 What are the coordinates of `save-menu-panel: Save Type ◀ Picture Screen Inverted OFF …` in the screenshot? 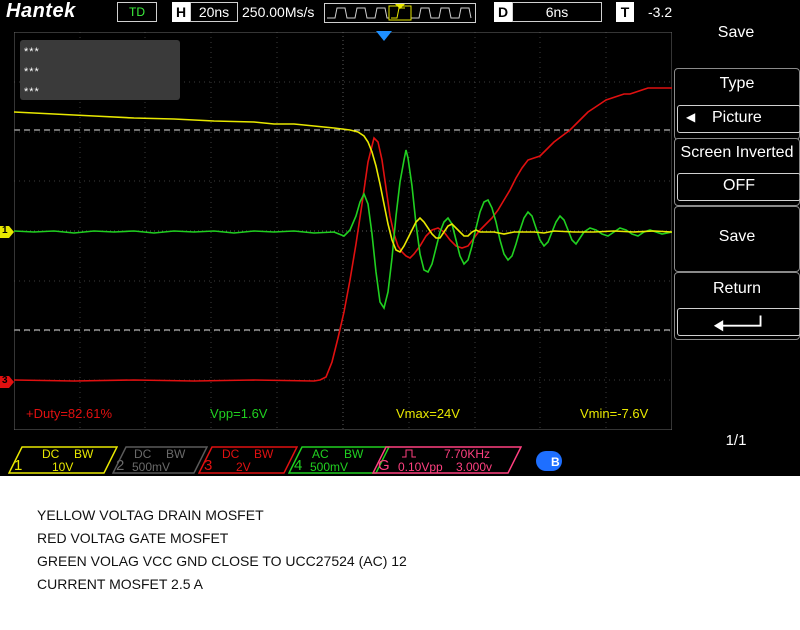 It's located at (736, 238).